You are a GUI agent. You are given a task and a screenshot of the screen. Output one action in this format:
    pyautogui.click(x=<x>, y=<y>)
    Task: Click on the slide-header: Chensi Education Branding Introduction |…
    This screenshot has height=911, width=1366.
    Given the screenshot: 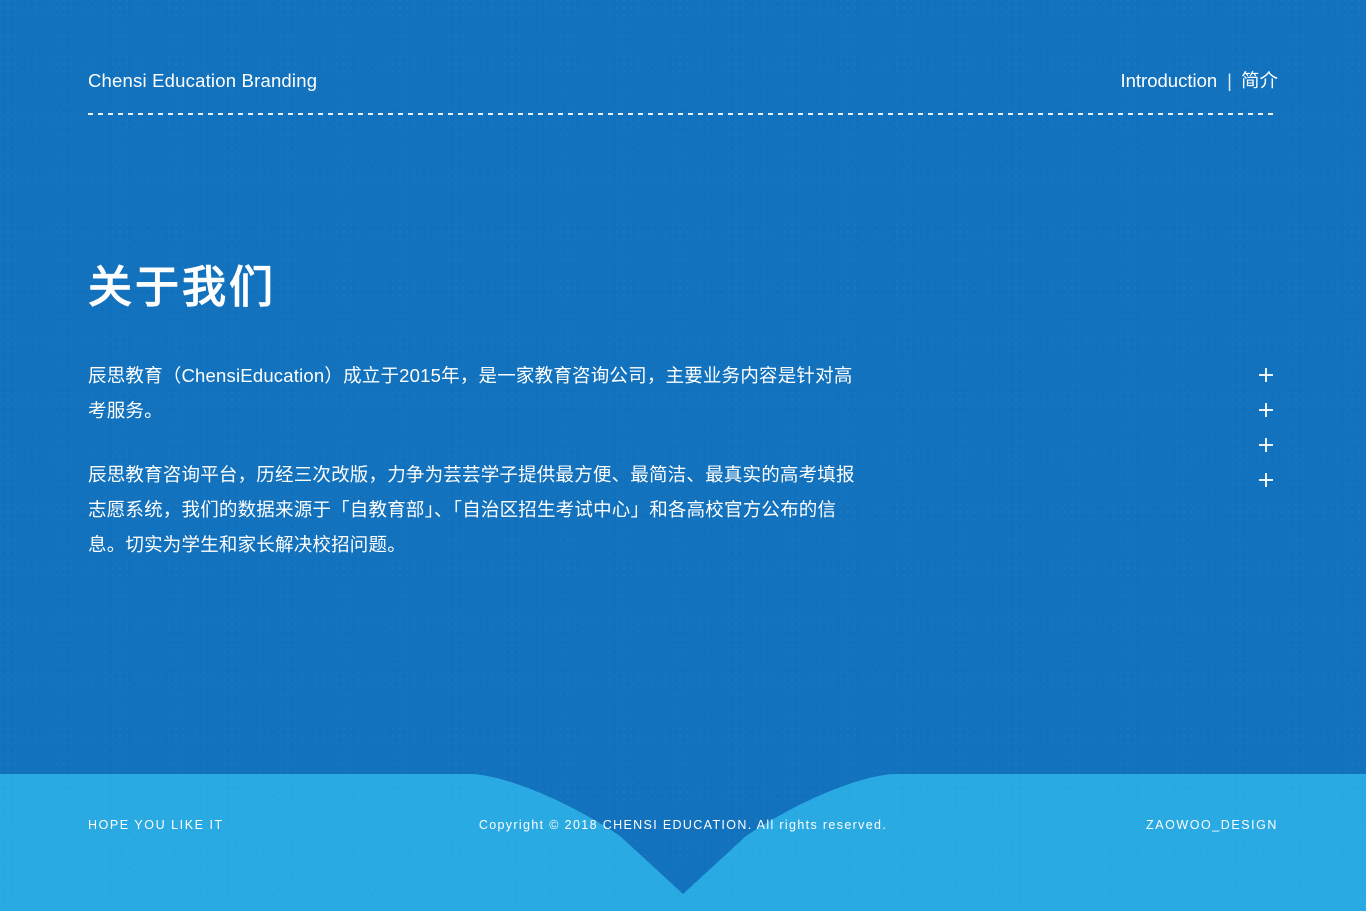 What is the action you would take?
    pyautogui.click(x=683, y=80)
    